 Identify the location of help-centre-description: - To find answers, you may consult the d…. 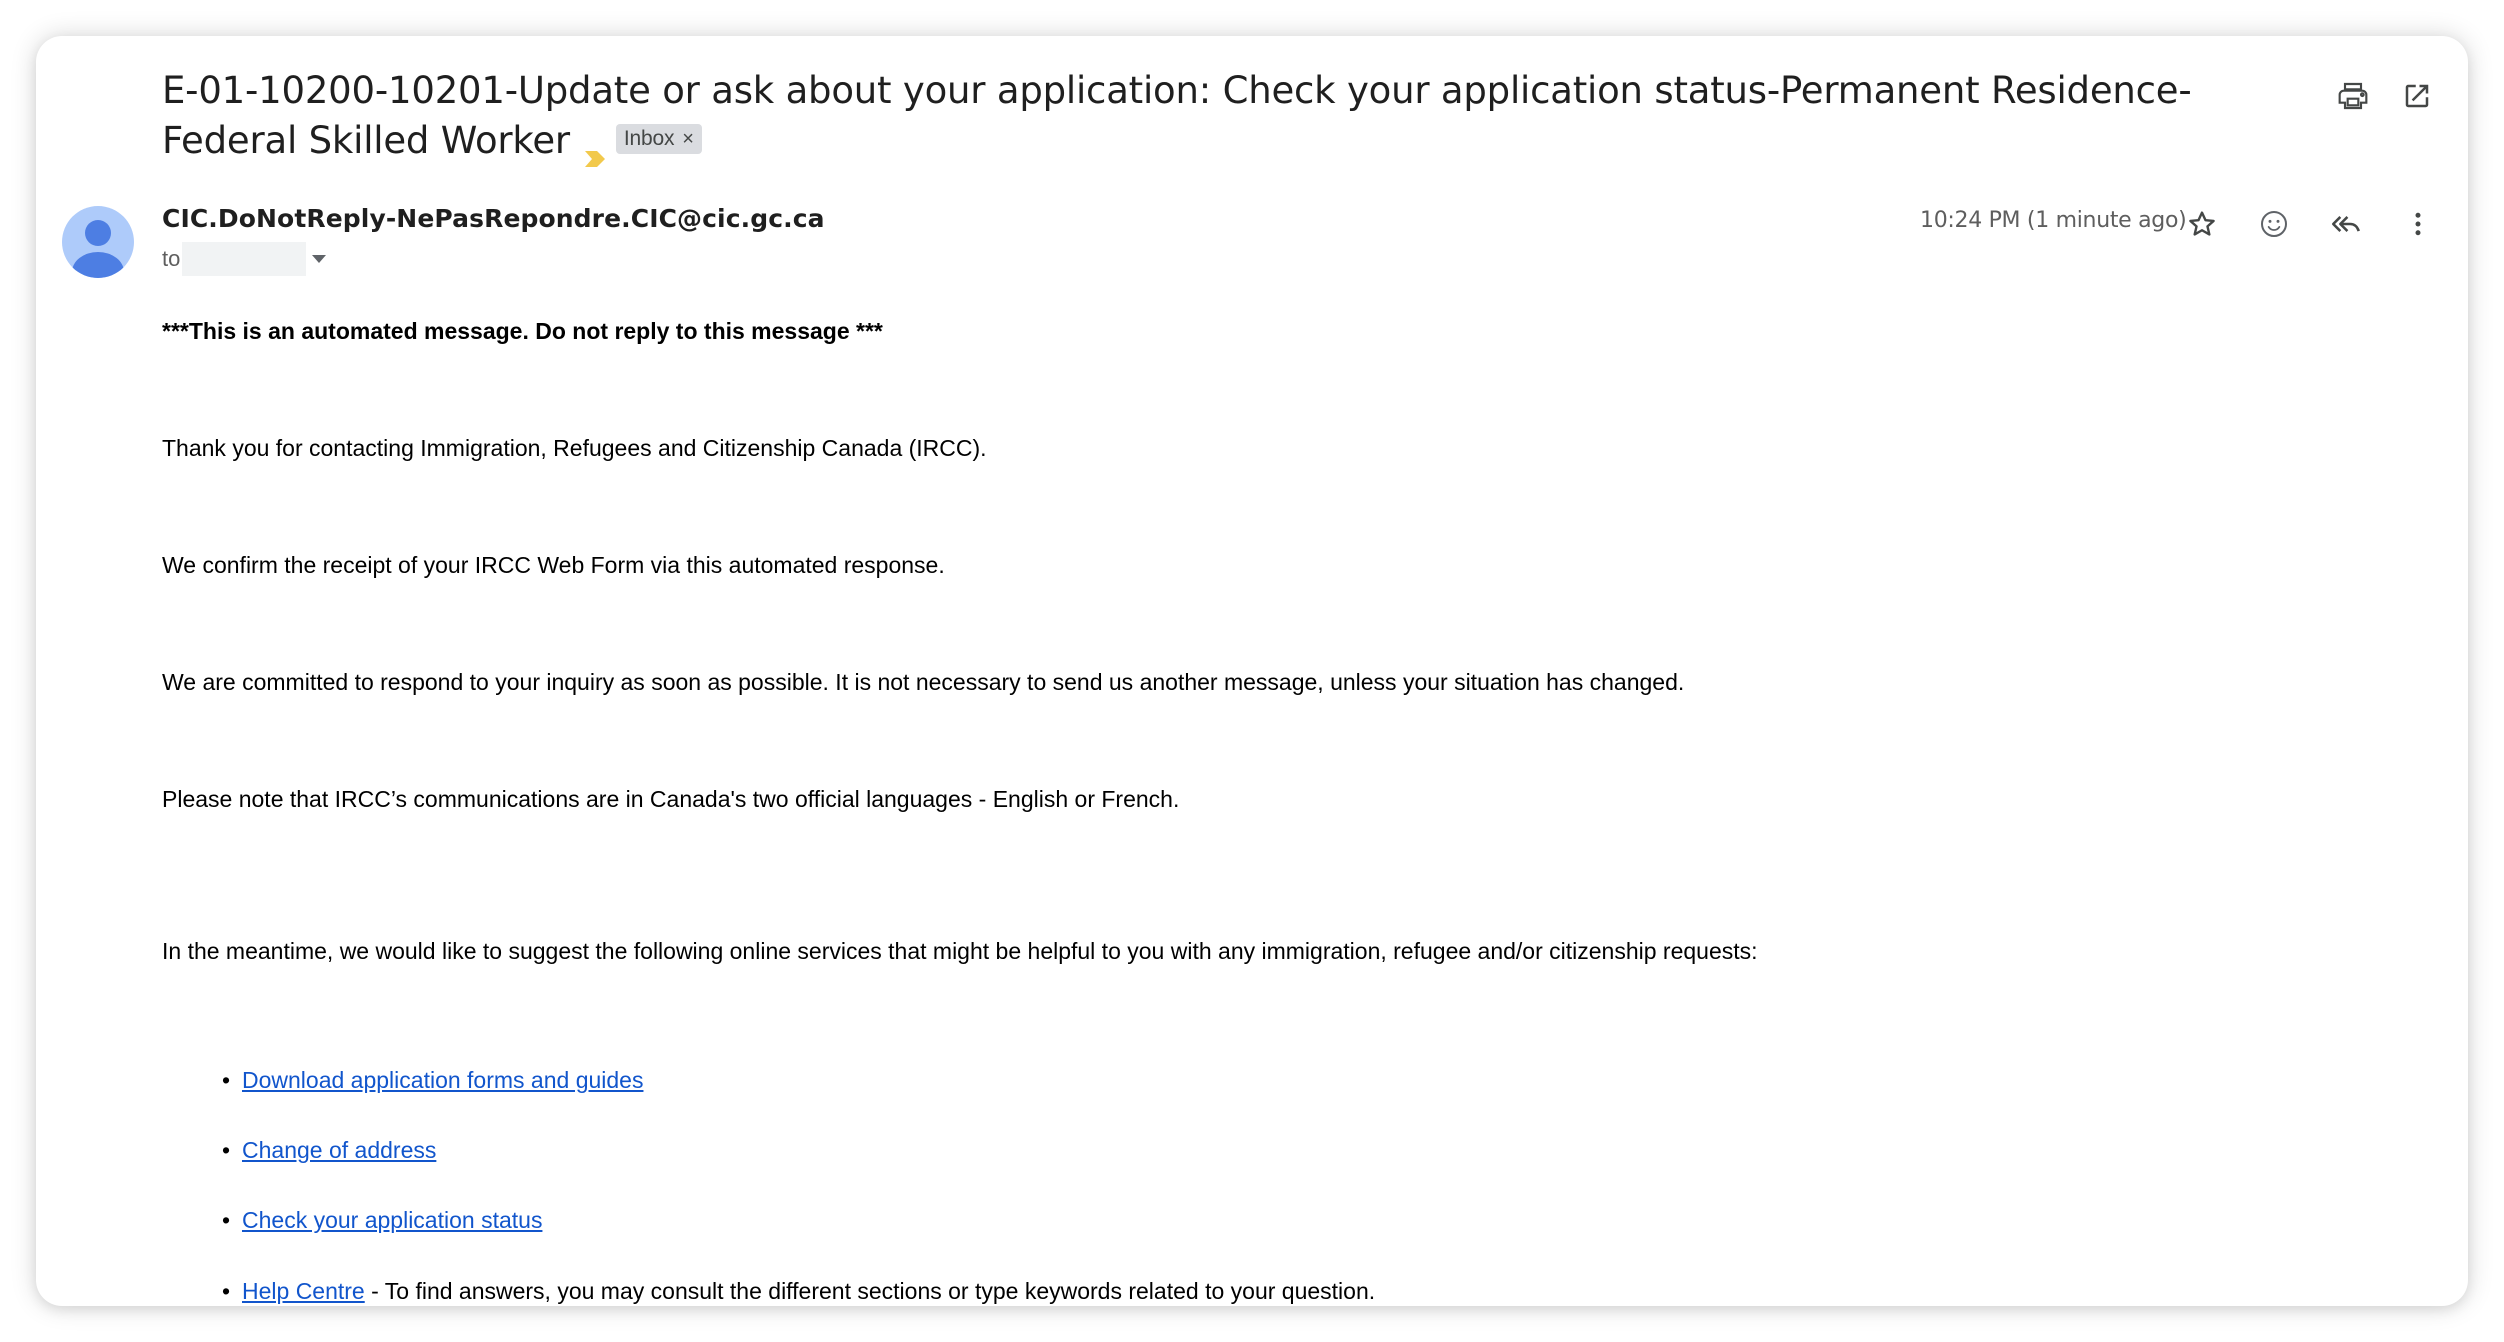
(870, 1291).